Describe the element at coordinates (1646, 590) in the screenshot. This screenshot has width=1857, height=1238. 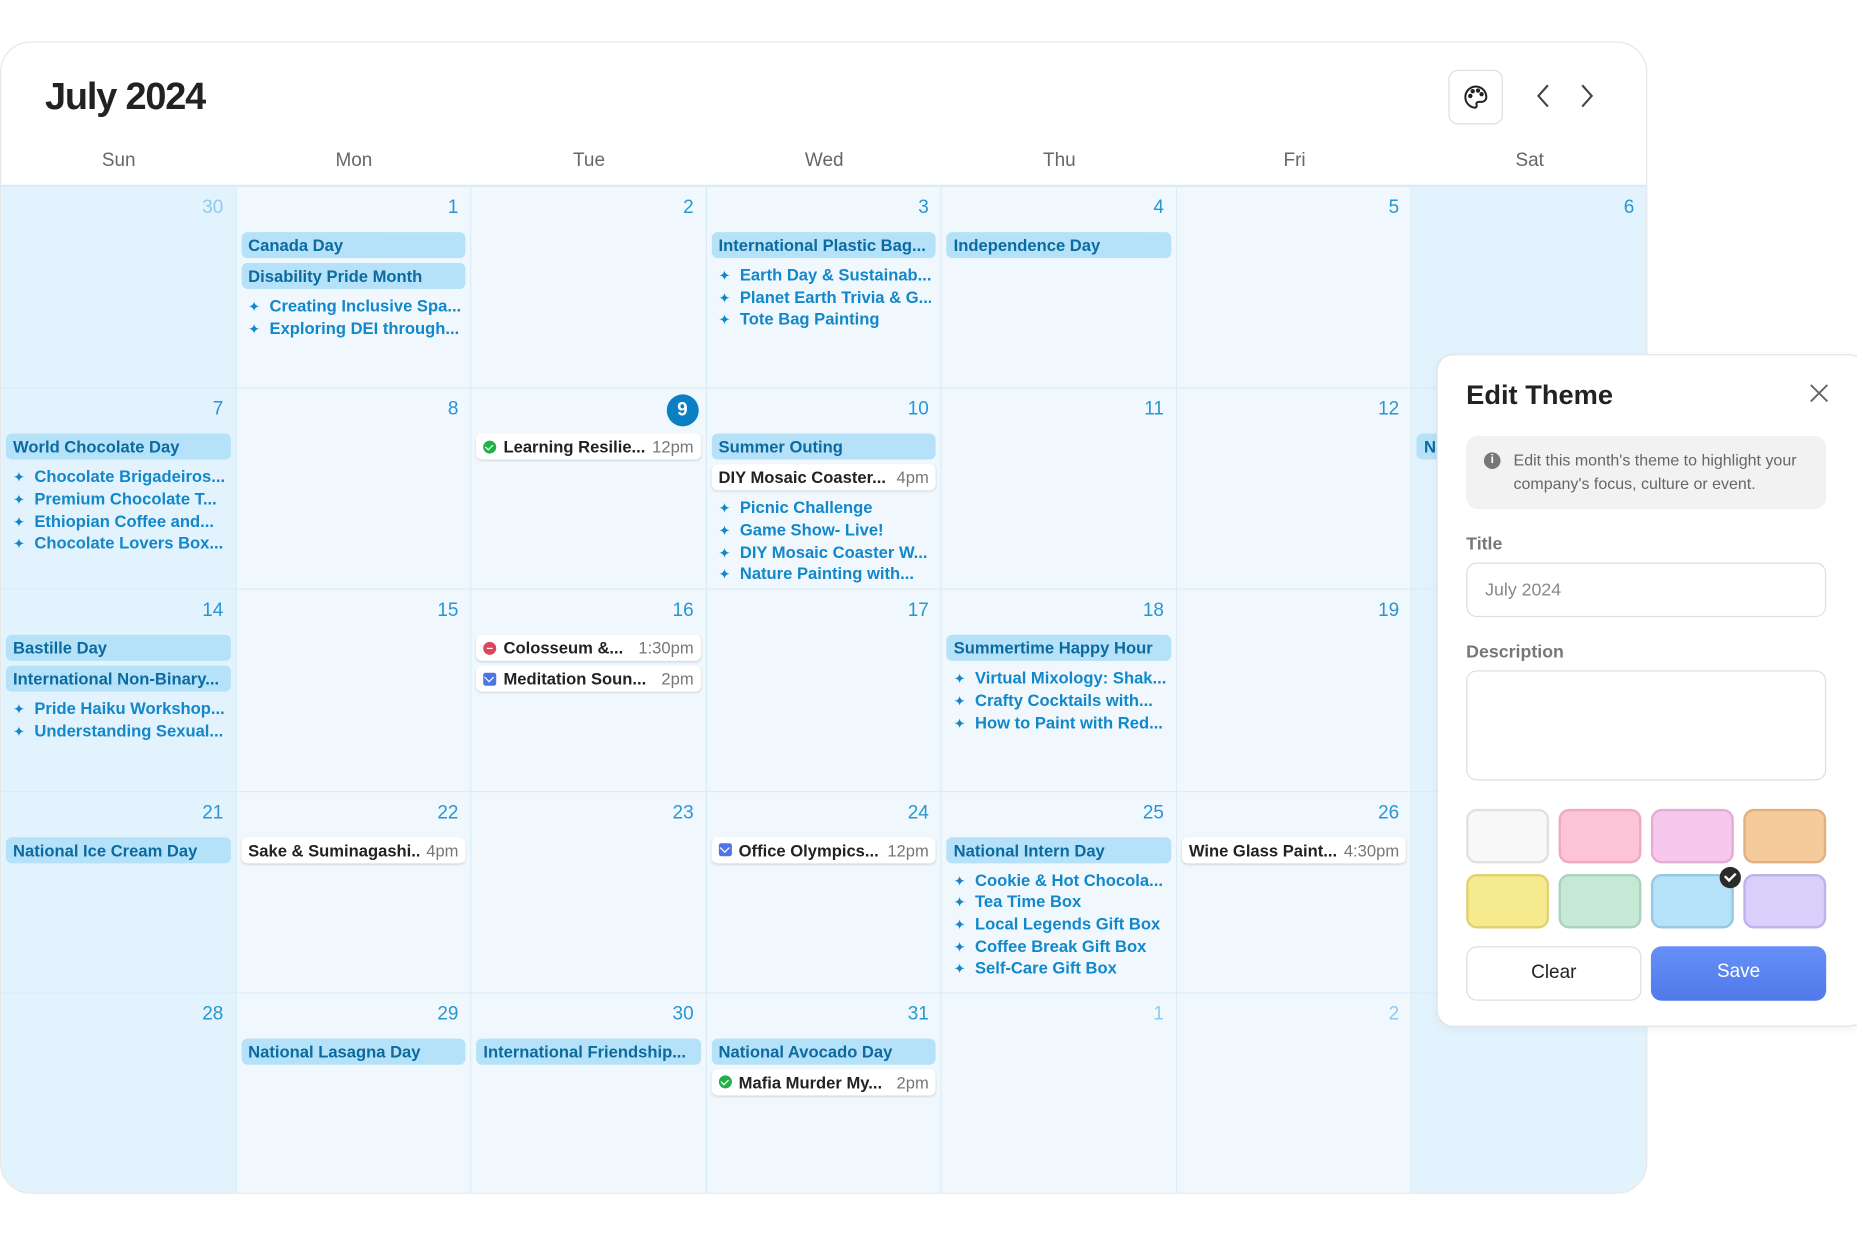
I see `title-input` at that location.